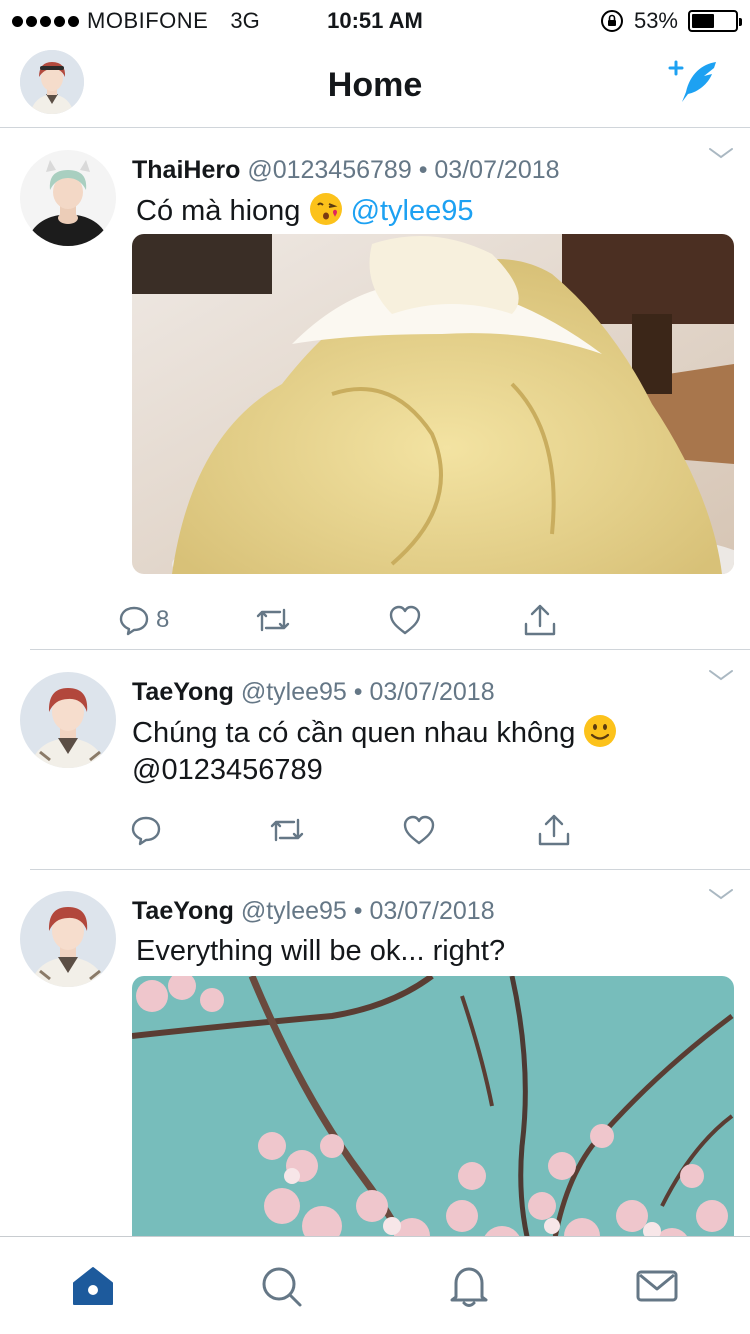  What do you see at coordinates (375, 1285) in the screenshot?
I see `bottom-tab-bar` at bounding box center [375, 1285].